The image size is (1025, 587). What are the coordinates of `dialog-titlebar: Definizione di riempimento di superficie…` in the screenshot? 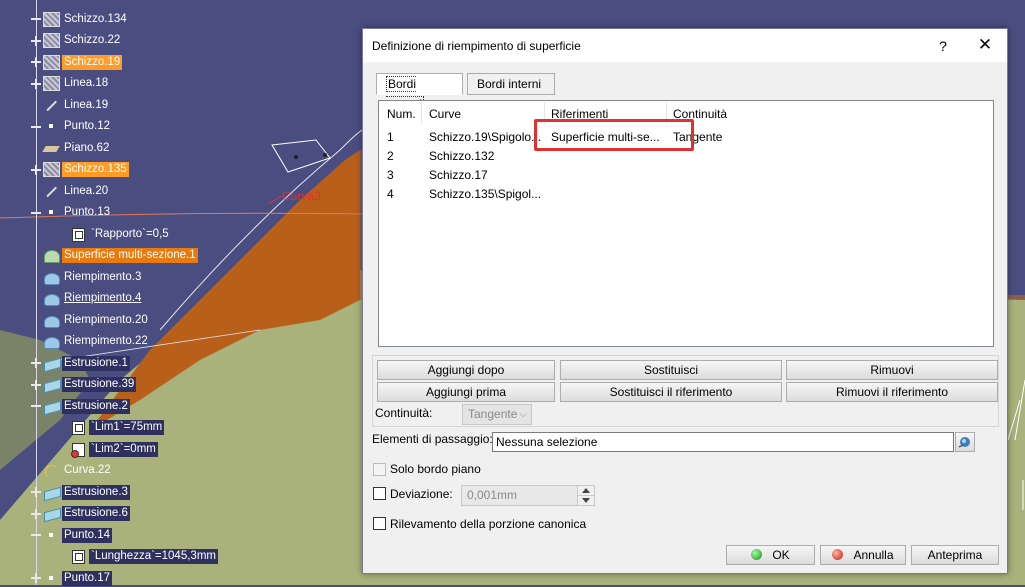 It's located at (685, 45).